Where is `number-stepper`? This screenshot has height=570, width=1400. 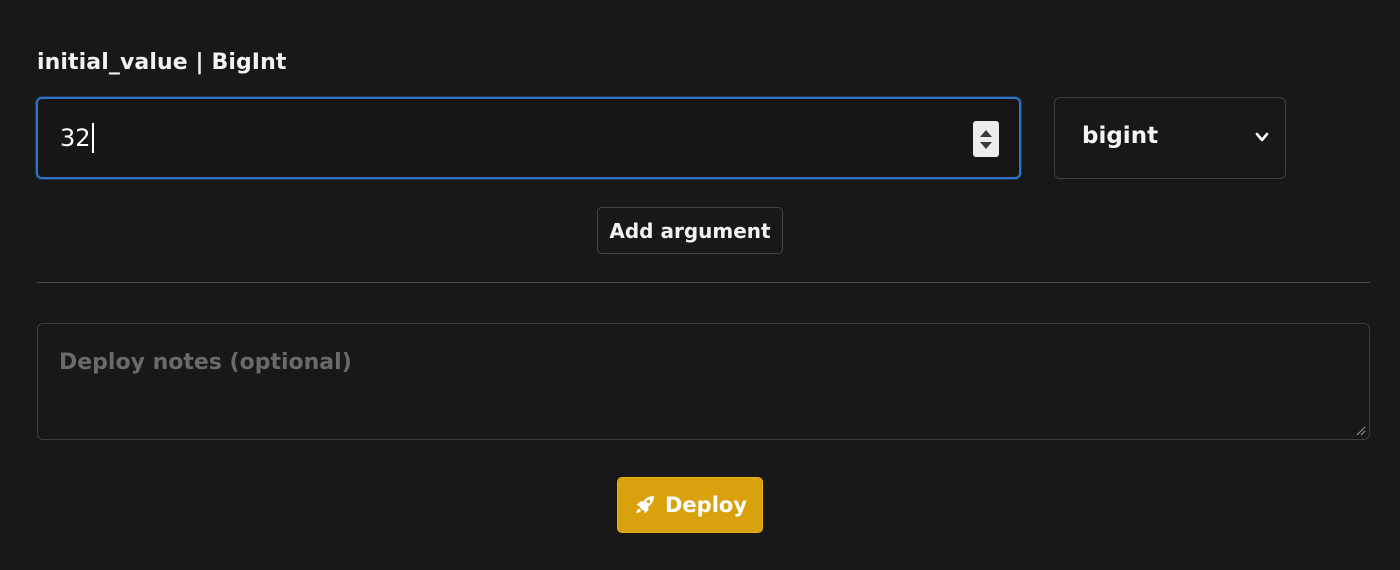
number-stepper is located at coordinates (986, 139).